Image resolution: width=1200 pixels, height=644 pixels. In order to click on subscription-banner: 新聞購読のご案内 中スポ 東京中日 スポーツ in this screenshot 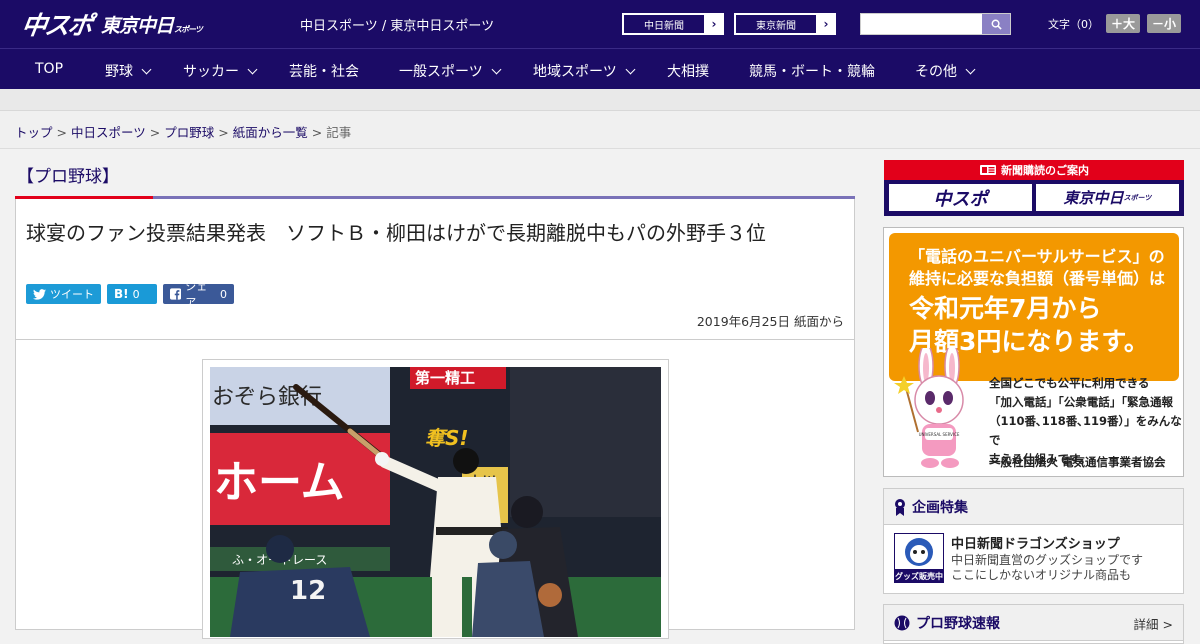, I will do `click(1034, 188)`.